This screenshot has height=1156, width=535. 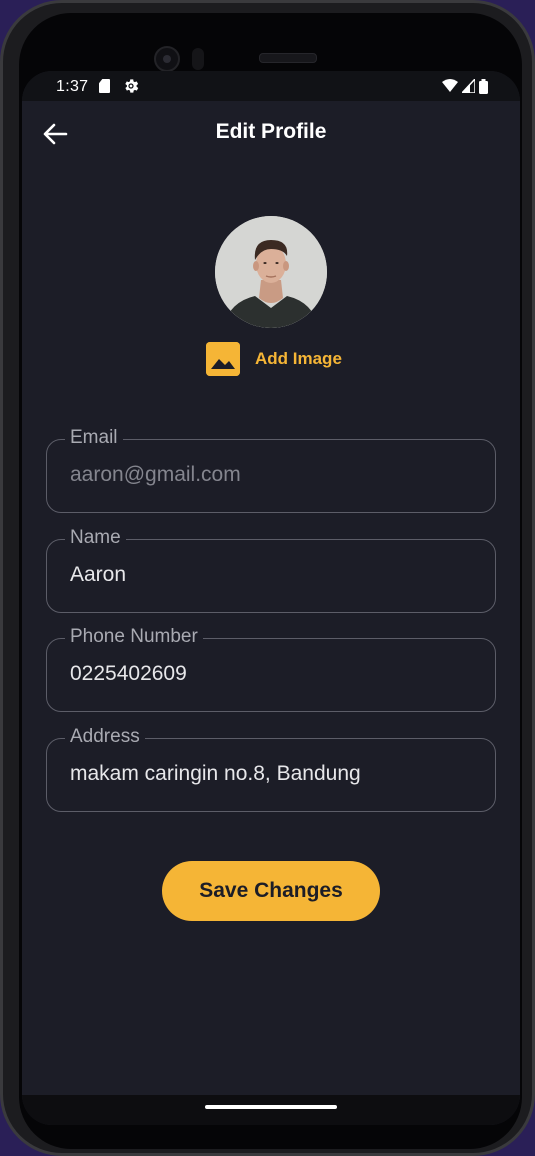 I want to click on settings-gear-icon, so click(x=132, y=86).